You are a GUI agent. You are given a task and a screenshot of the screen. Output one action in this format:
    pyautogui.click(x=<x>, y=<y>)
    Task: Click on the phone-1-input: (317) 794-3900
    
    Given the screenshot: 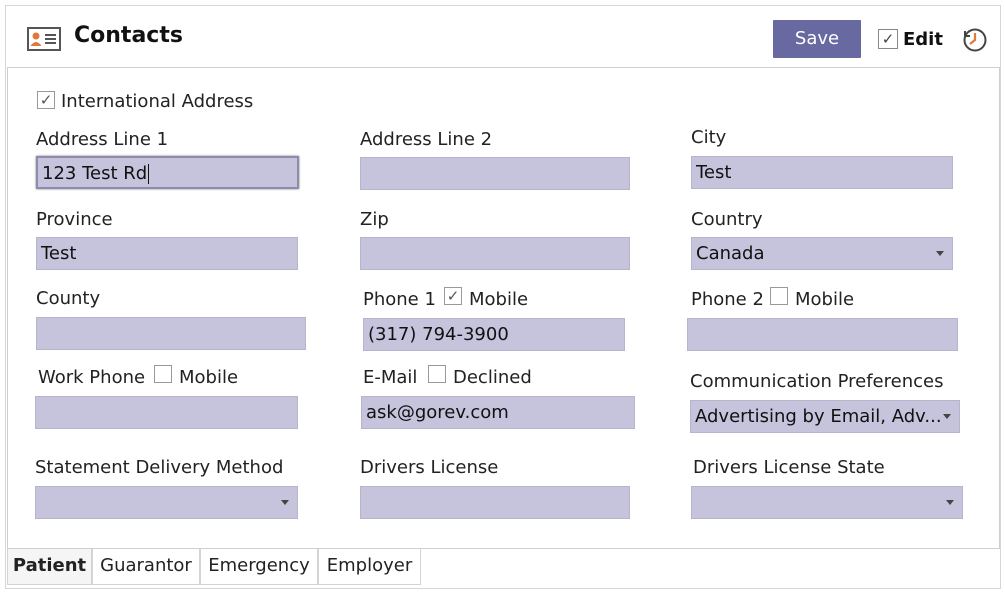 What is the action you would take?
    pyautogui.click(x=494, y=334)
    